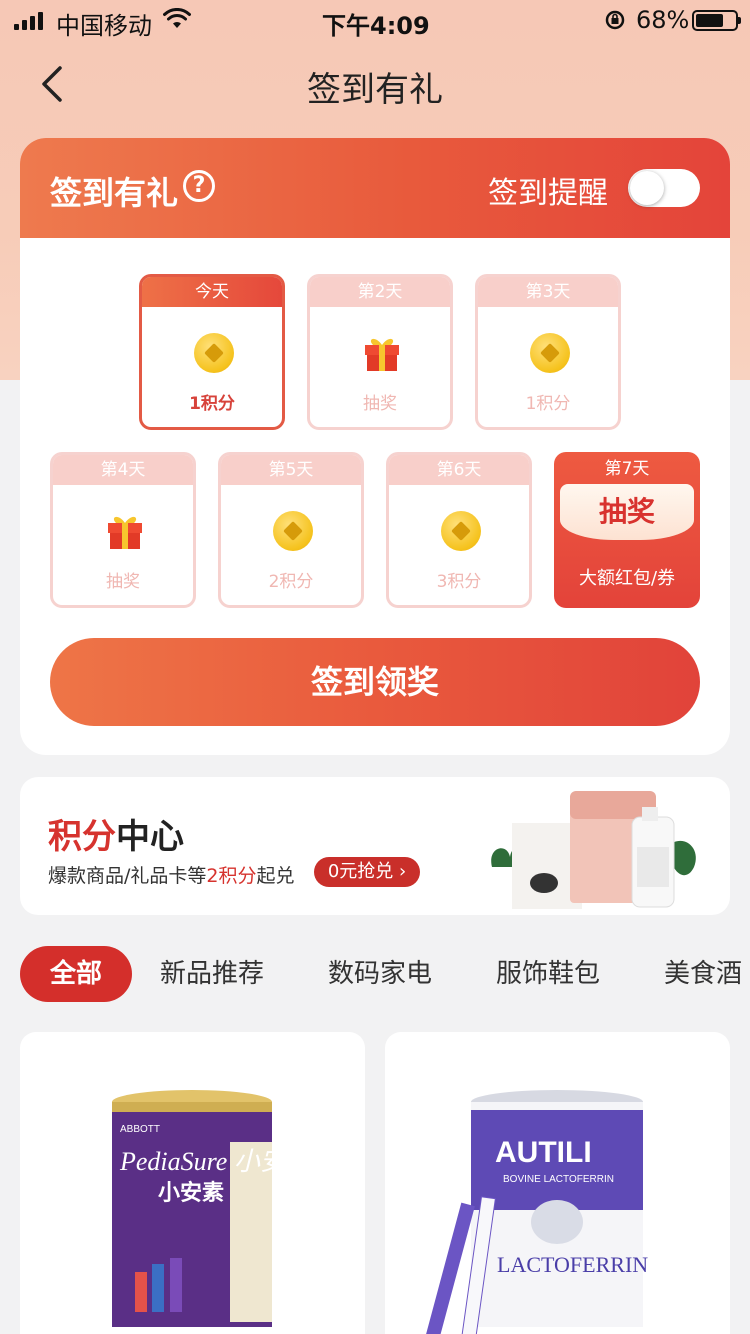 The height and width of the screenshot is (1334, 750). I want to click on reminder-toggle, so click(664, 188).